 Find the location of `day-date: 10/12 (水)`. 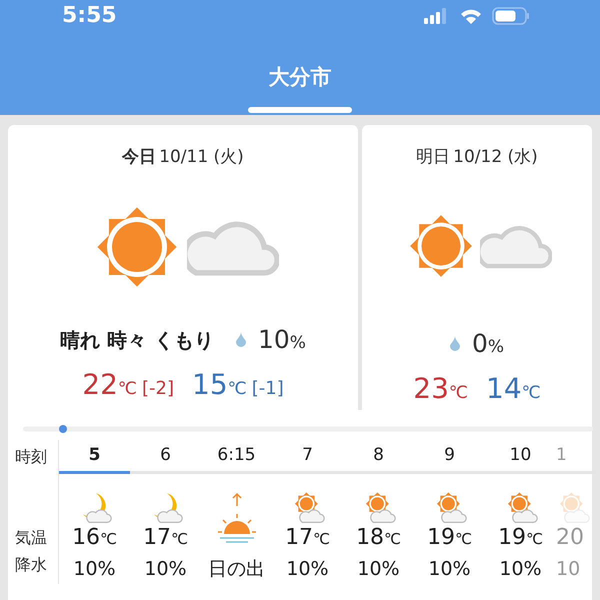

day-date: 10/12 (水) is located at coordinates (495, 157).